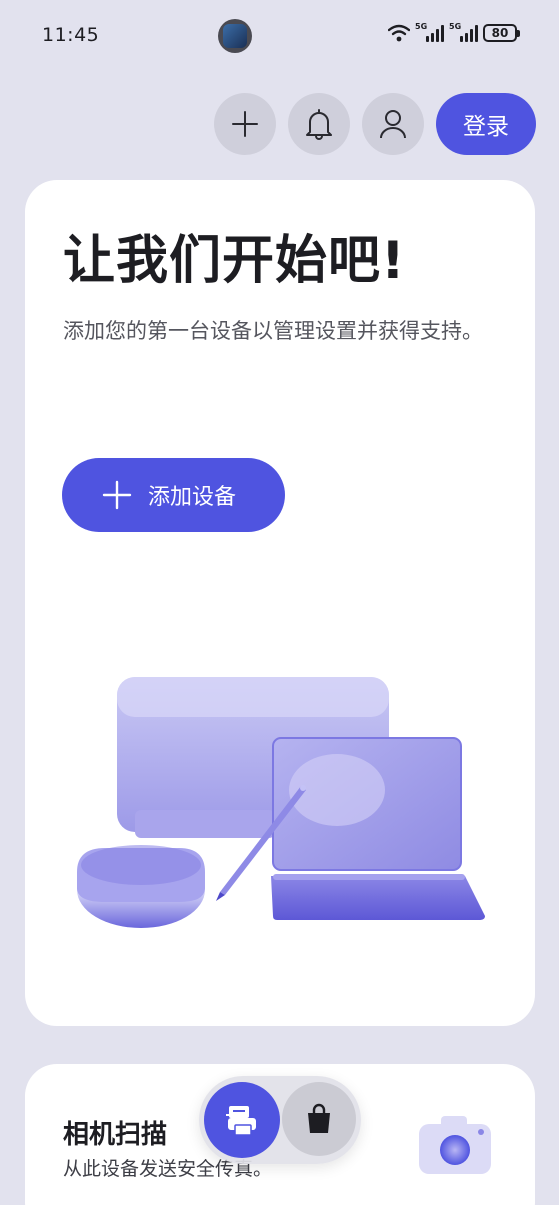 This screenshot has height=1205, width=559. Describe the element at coordinates (192, 497) in the screenshot. I see `add-device-label: 添加设备` at that location.